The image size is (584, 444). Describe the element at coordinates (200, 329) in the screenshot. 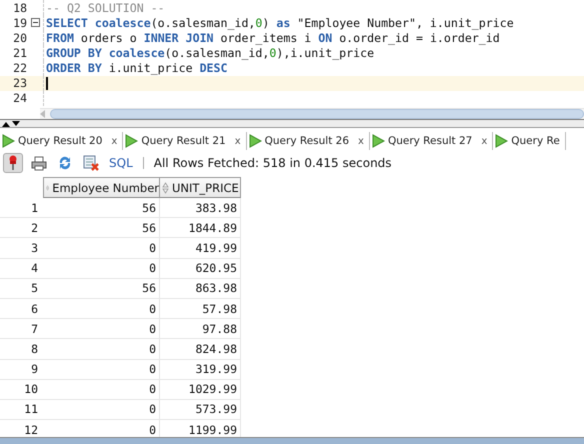

I see `table-cell: 97.88` at that location.